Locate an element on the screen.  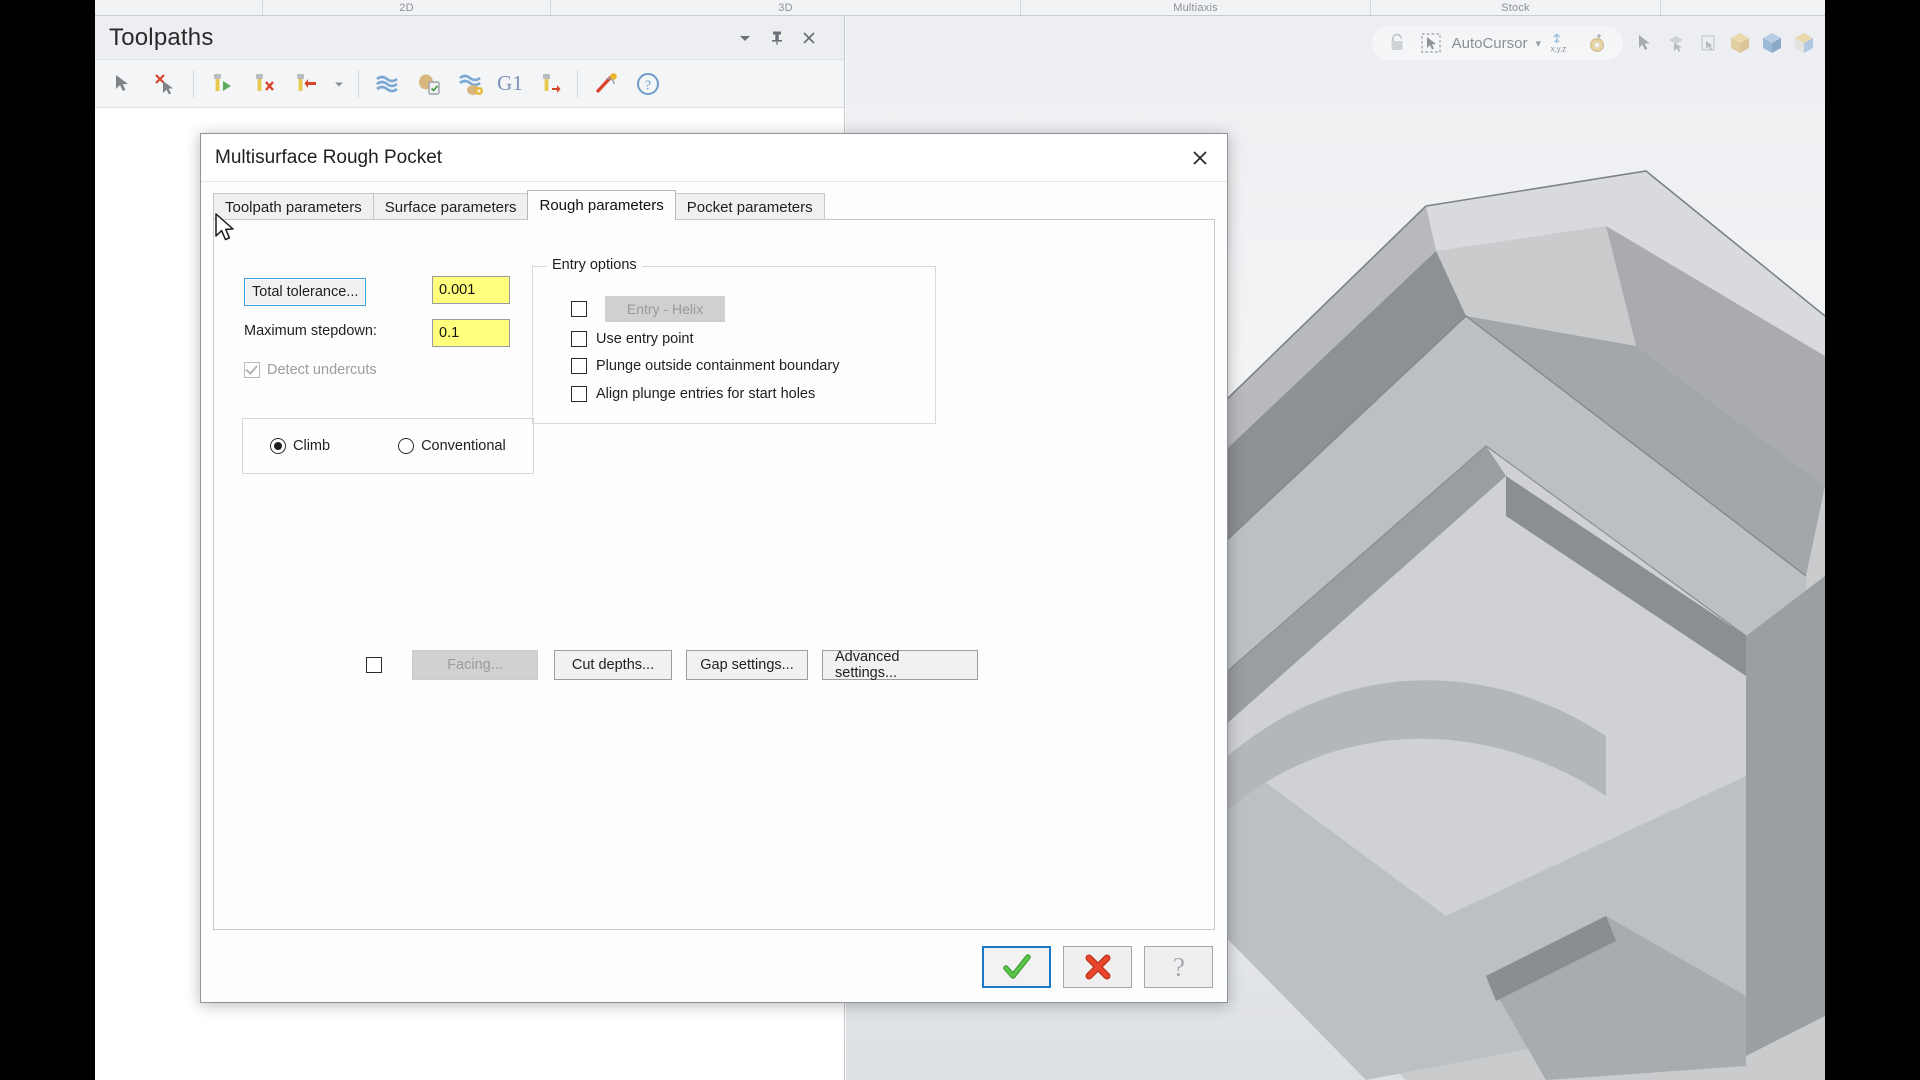
dialog-footer: ? is located at coordinates (1097, 967).